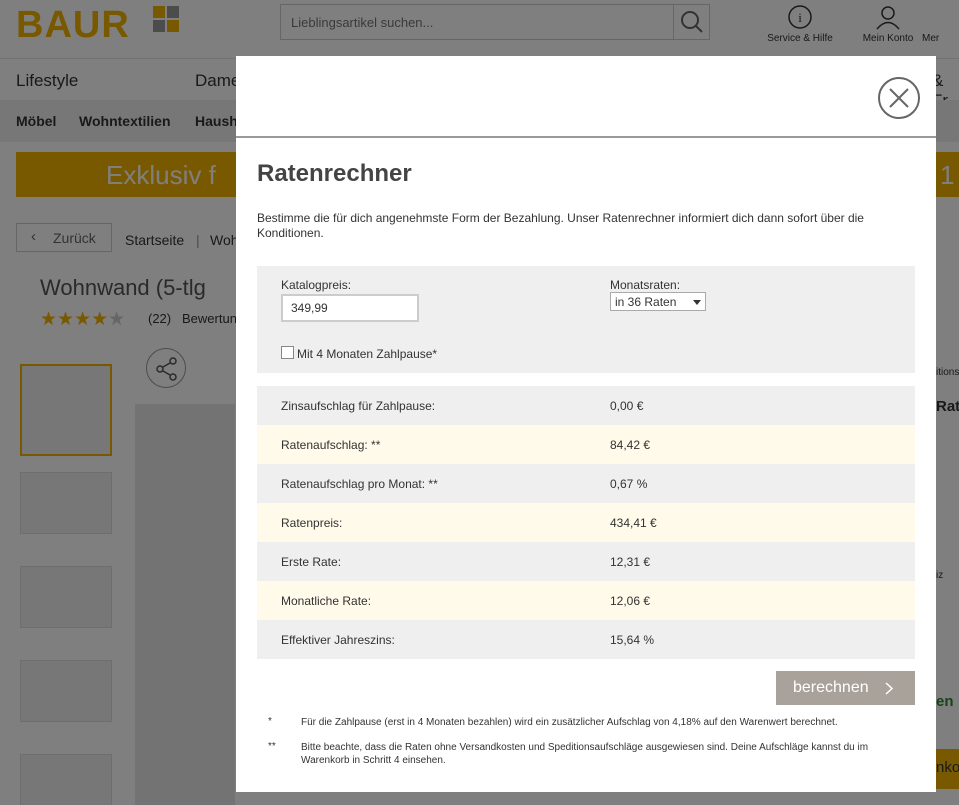  I want to click on result-label: Ratenpreis:, so click(312, 523).